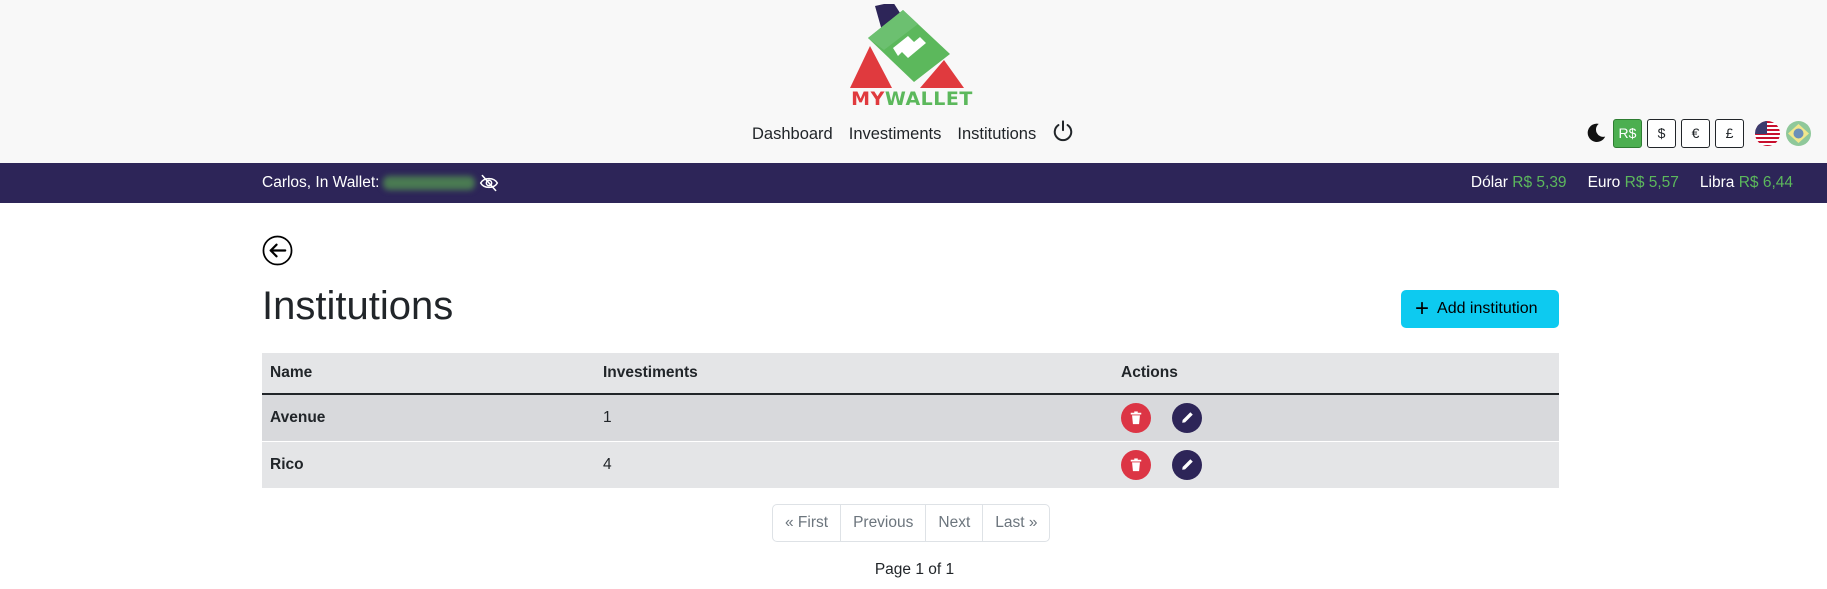 This screenshot has height=589, width=1827. I want to click on moon-icon, so click(1596, 133).